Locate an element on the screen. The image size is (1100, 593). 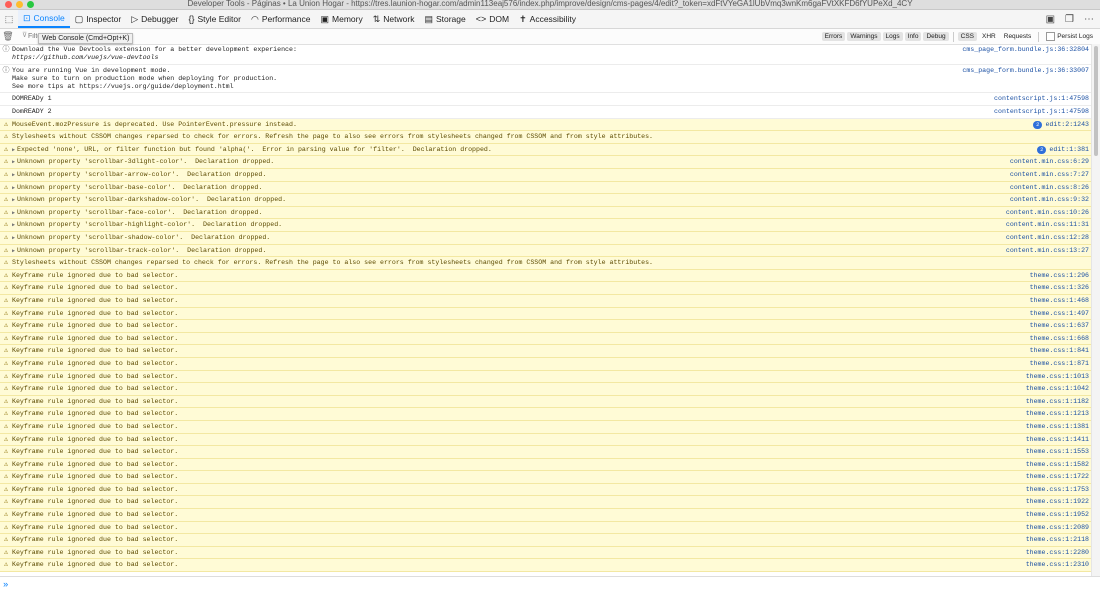
message-source-link: content.min.css:8:26 is located at coordinates (1051, 188).